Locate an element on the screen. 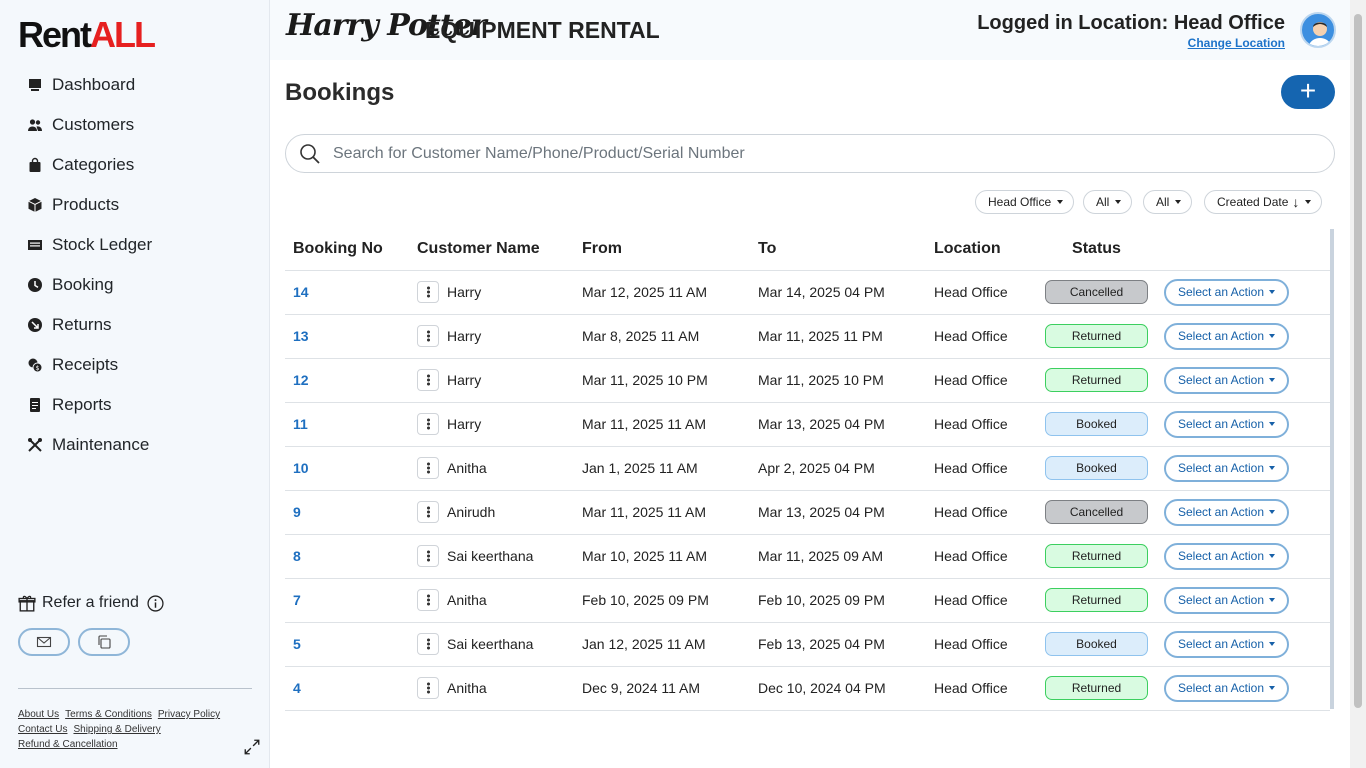 The height and width of the screenshot is (768, 1366). booking-number-link: 12 is located at coordinates (347, 380).